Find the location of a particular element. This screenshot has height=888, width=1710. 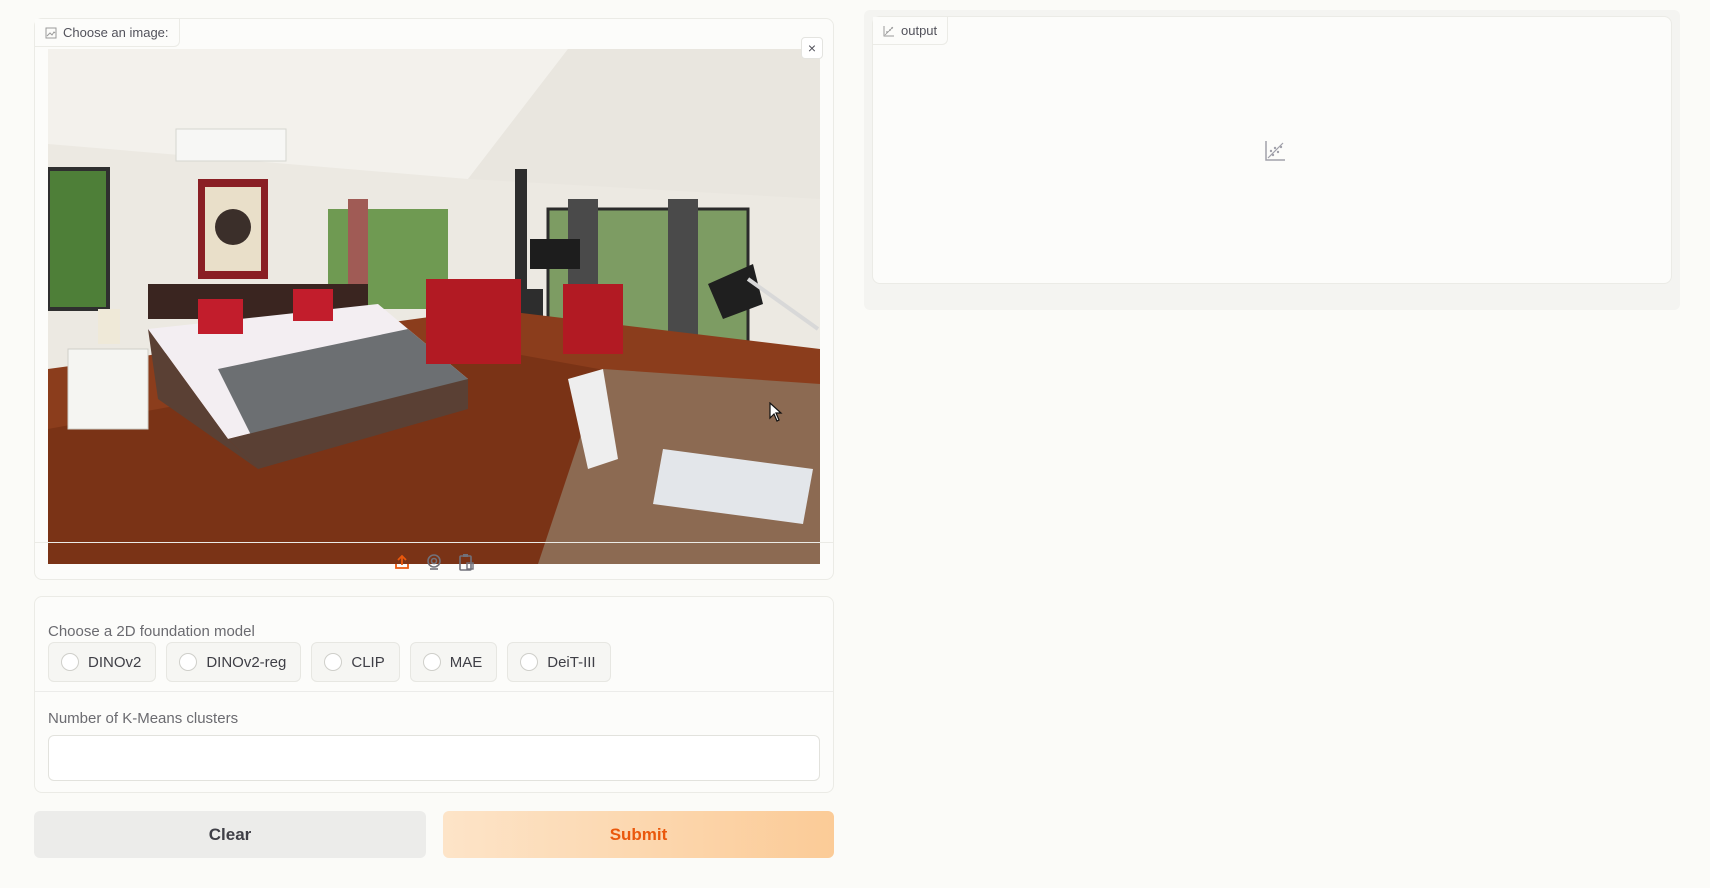

clear-button: Clear is located at coordinates (230, 834).